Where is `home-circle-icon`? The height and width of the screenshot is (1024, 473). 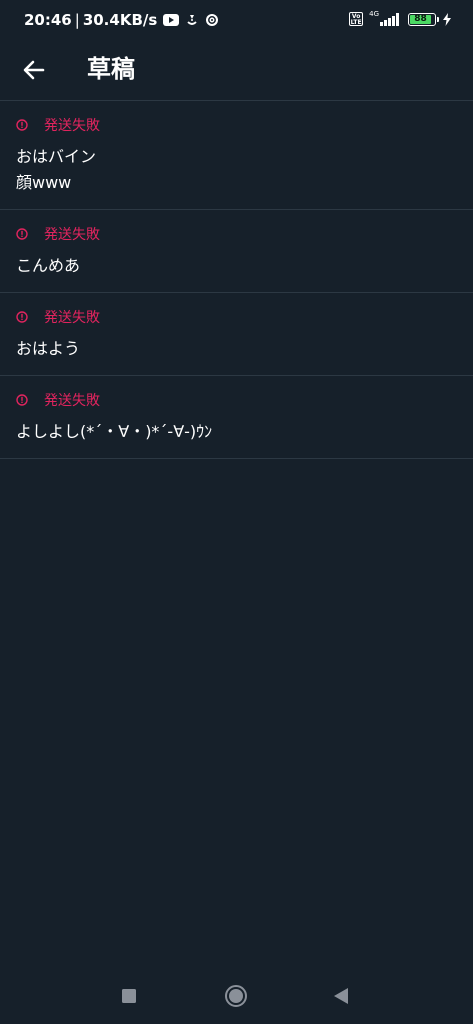 home-circle-icon is located at coordinates (236, 996).